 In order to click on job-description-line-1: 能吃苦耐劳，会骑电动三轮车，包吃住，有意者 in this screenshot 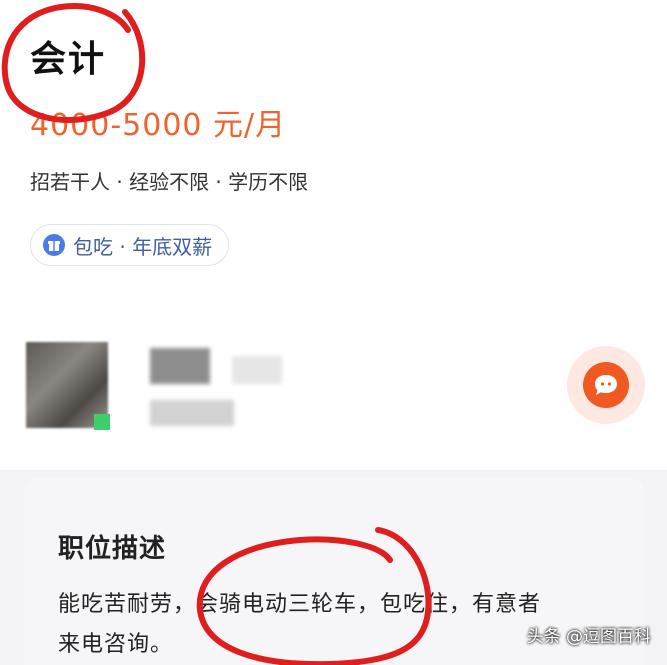, I will do `click(300, 604)`.